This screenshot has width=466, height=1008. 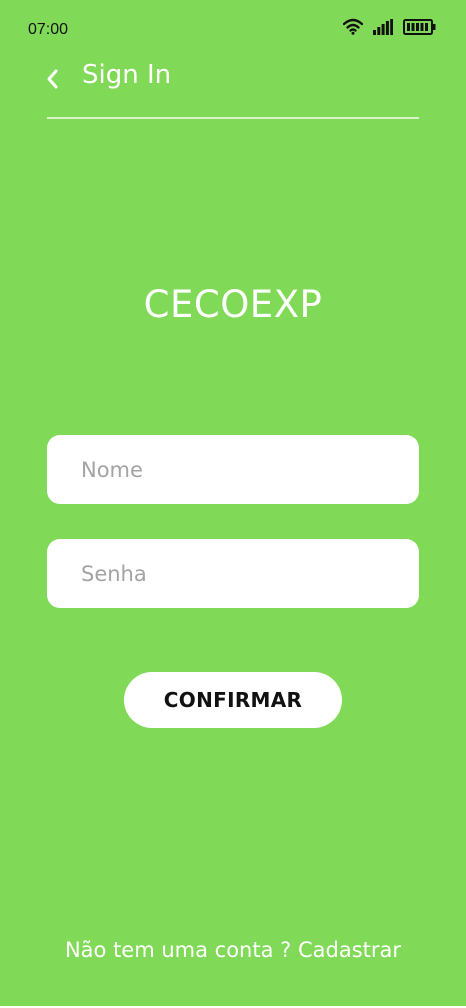 What do you see at coordinates (127, 75) in the screenshot?
I see `page-title: Sign In` at bounding box center [127, 75].